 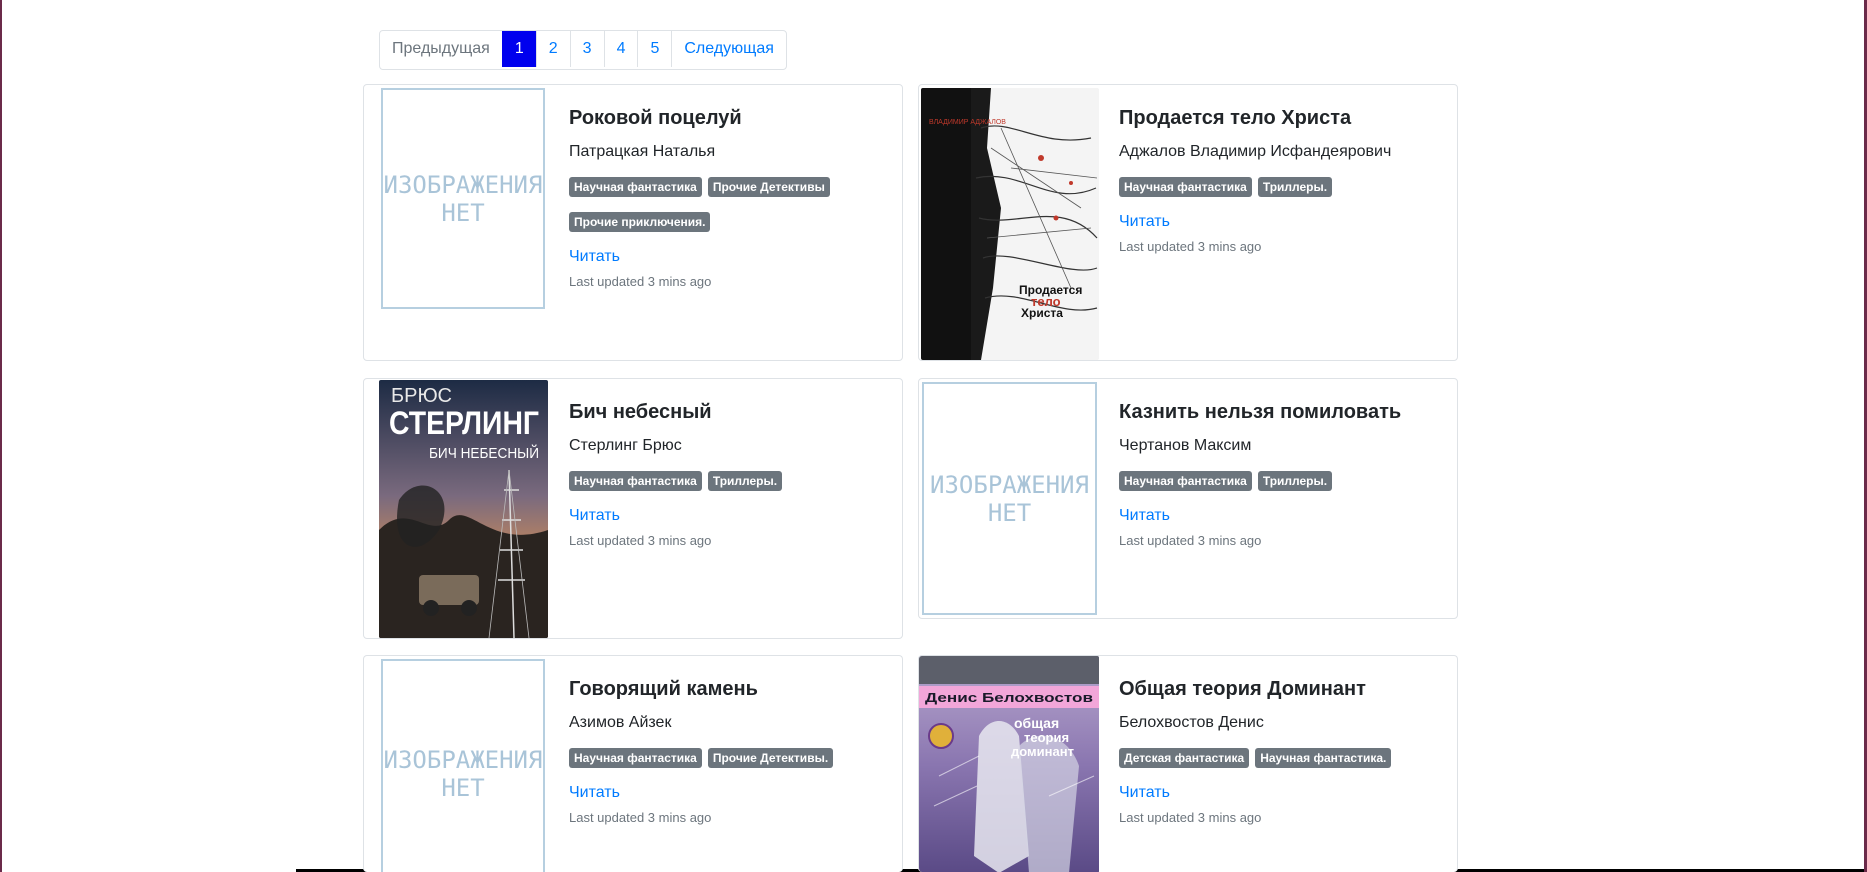 What do you see at coordinates (1009, 697) in the screenshot?
I see `cover-author: Денис Белохвостов` at bounding box center [1009, 697].